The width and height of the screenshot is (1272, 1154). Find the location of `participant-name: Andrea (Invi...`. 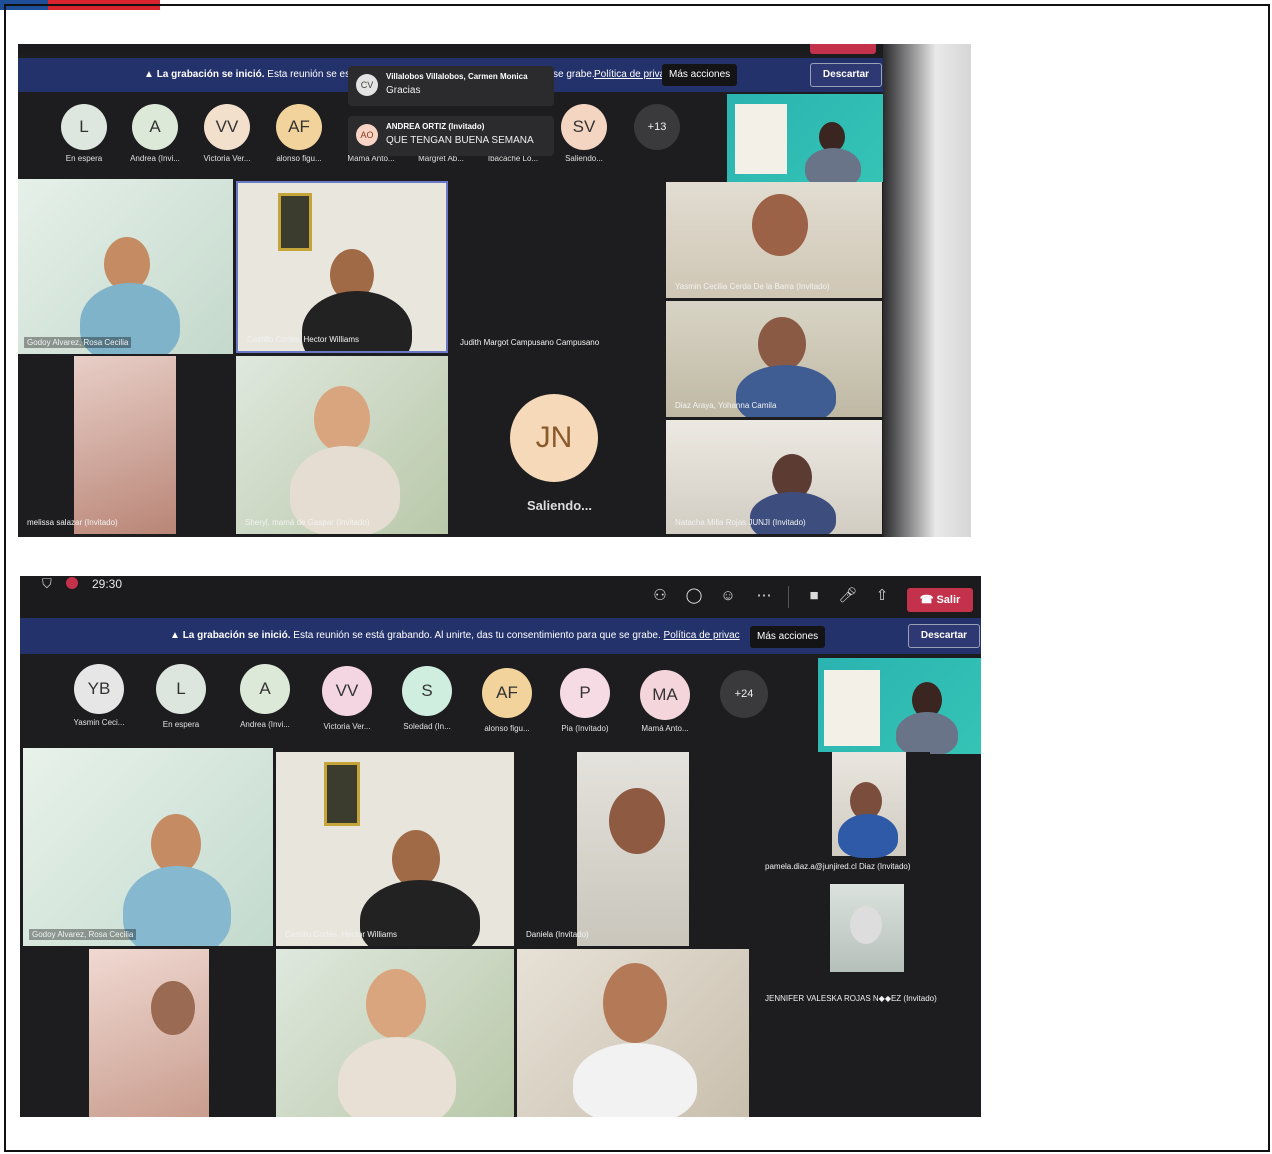

participant-name: Andrea (Invi... is located at coordinates (265, 724).